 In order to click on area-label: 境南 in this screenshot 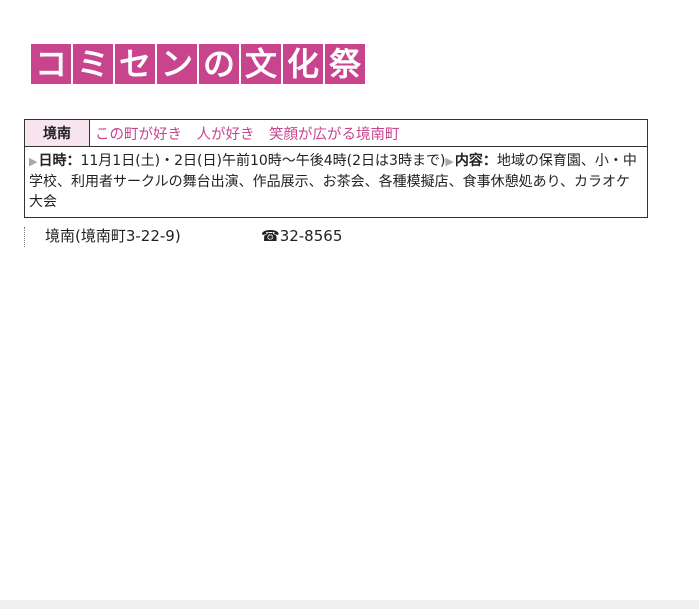, I will do `click(57, 133)`.